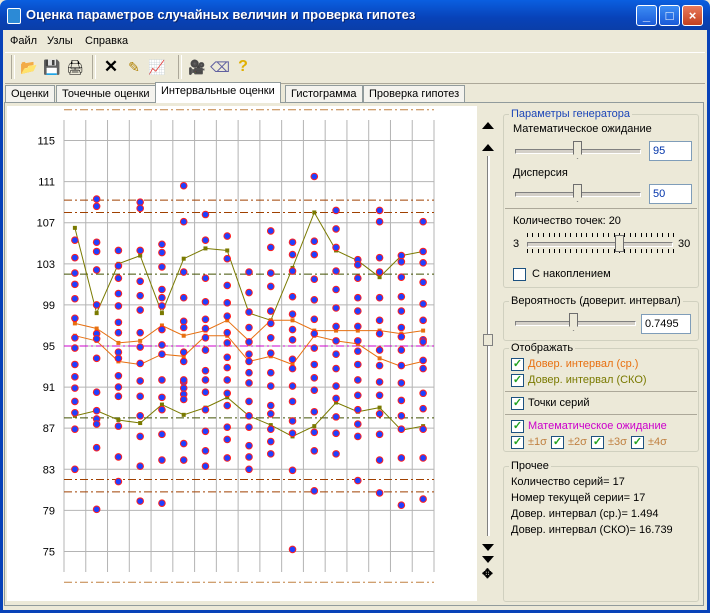  I want to click on ci-mean-label: Довер. интервал (ср.), so click(583, 364).